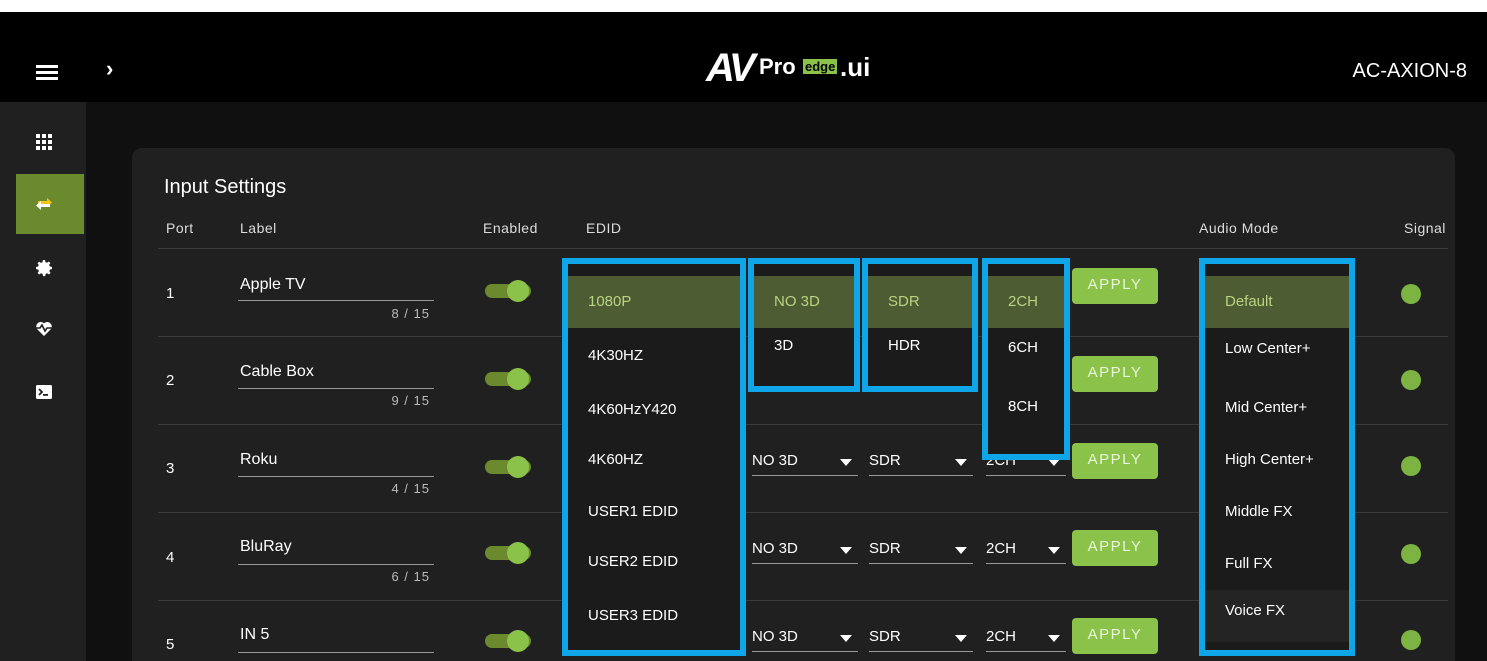  What do you see at coordinates (170, 380) in the screenshot?
I see `port-number: 2` at bounding box center [170, 380].